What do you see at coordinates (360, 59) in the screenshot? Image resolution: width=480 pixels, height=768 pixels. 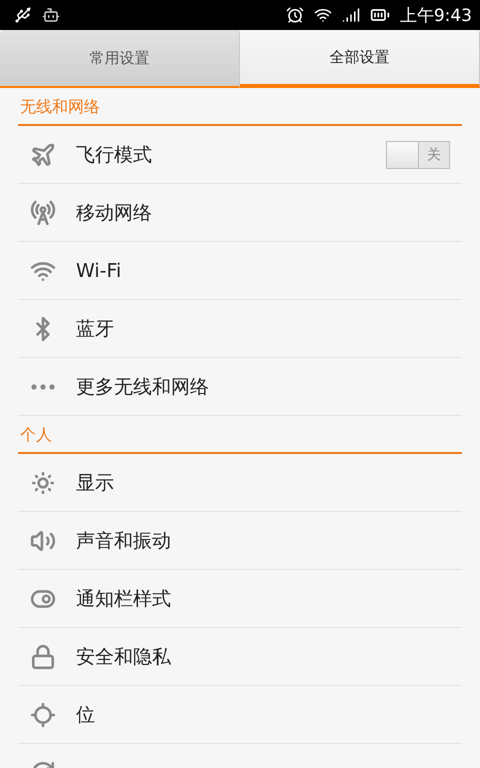 I see `tab: 全部设置` at bounding box center [360, 59].